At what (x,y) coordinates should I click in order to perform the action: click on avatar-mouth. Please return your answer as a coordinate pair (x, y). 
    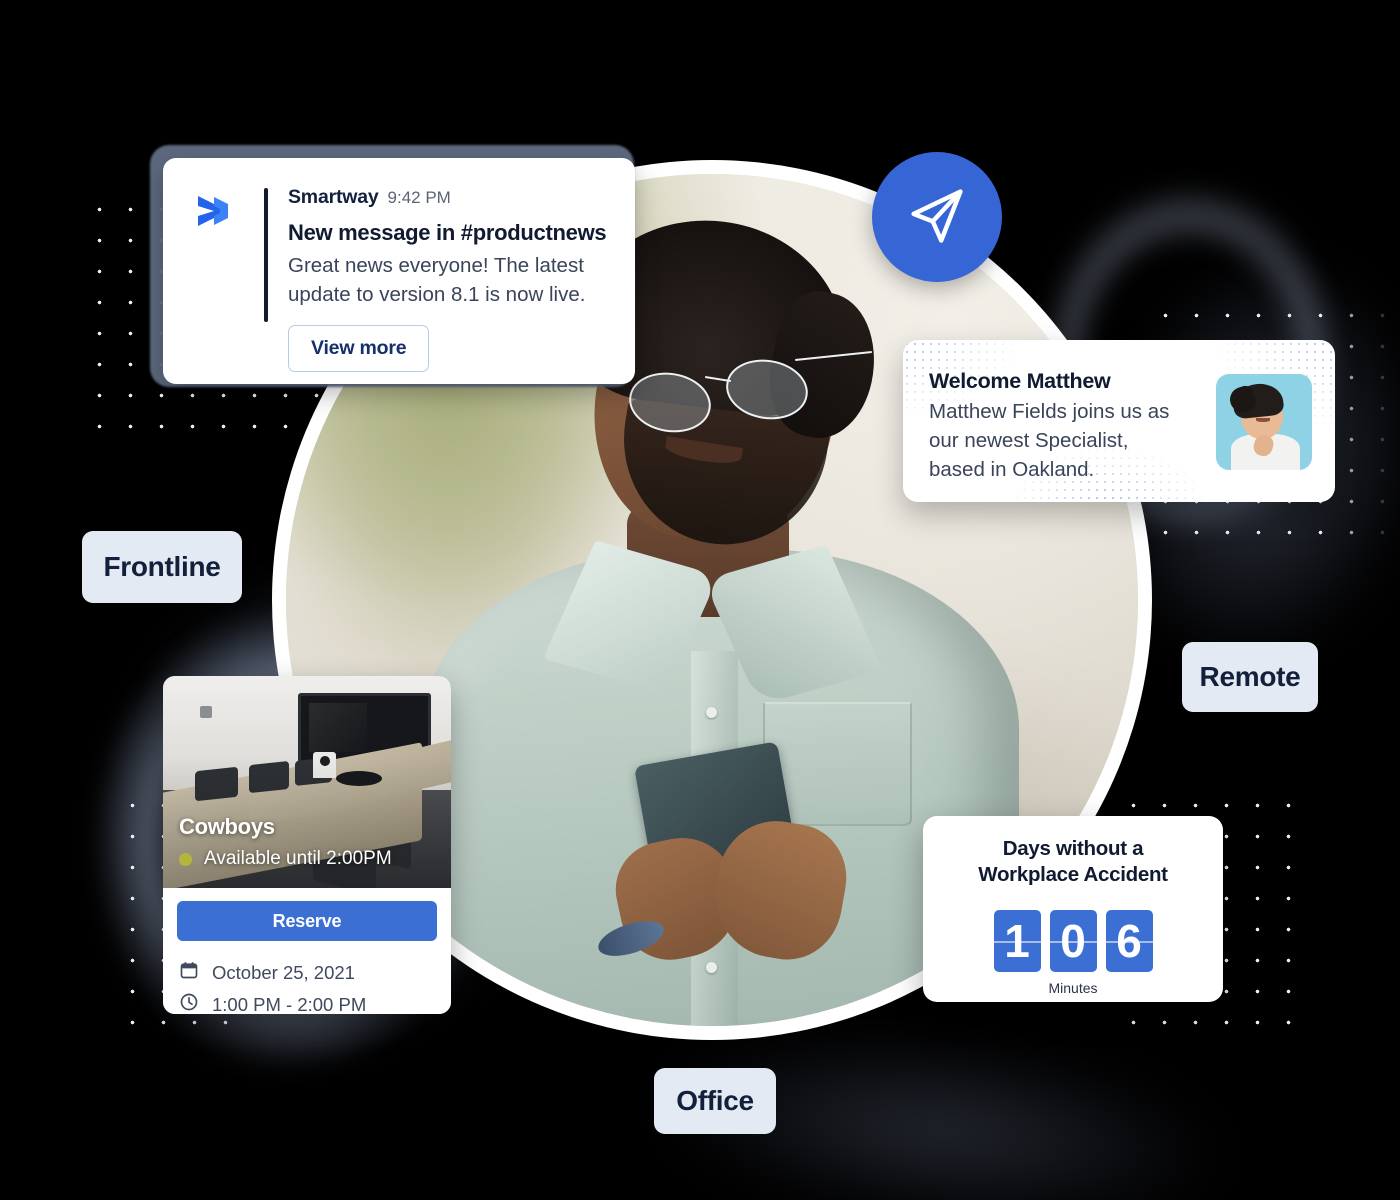
    Looking at the image, I should click on (1263, 420).